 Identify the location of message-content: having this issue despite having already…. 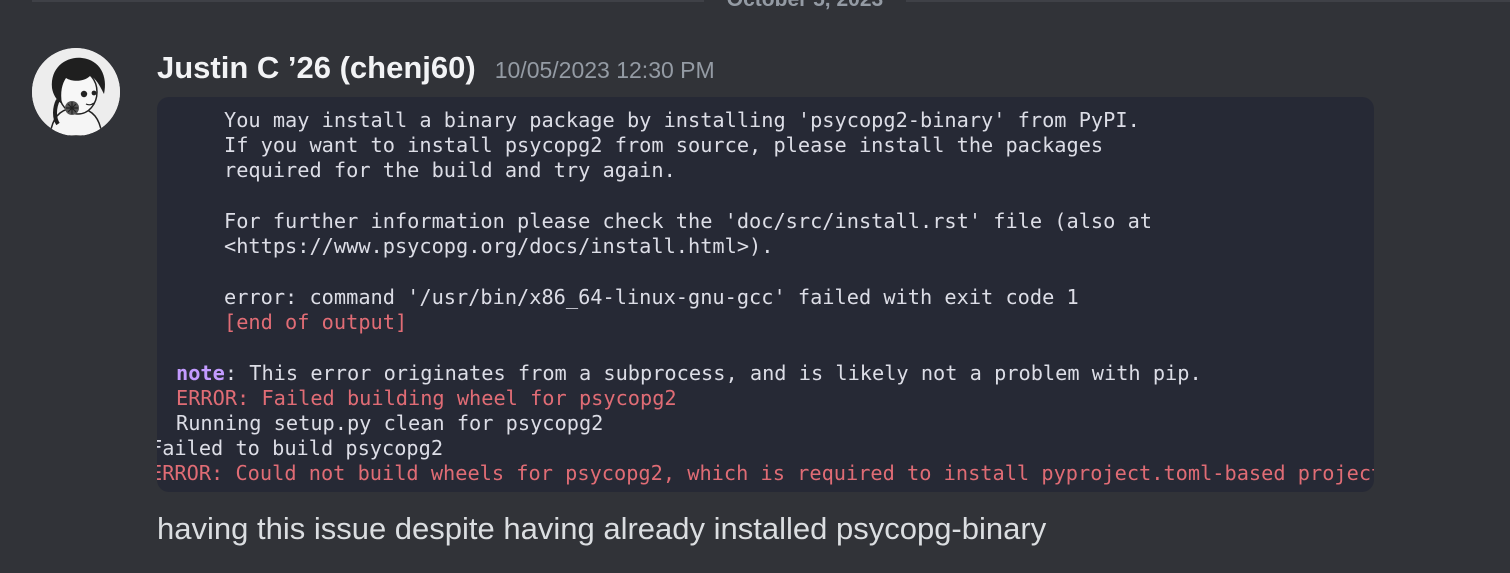
(602, 528).